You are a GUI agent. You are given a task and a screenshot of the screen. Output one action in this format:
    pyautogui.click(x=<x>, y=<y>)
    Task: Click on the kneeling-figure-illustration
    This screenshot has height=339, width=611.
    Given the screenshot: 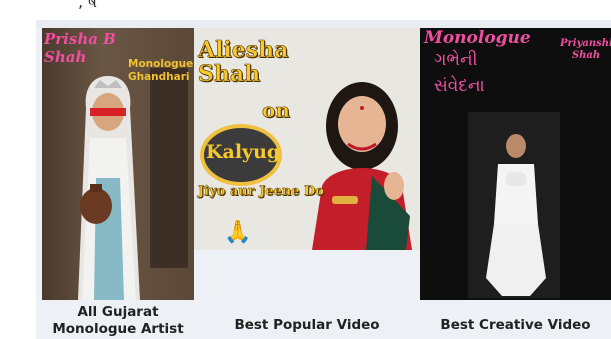 What is the action you would take?
    pyautogui.click(x=516, y=215)
    